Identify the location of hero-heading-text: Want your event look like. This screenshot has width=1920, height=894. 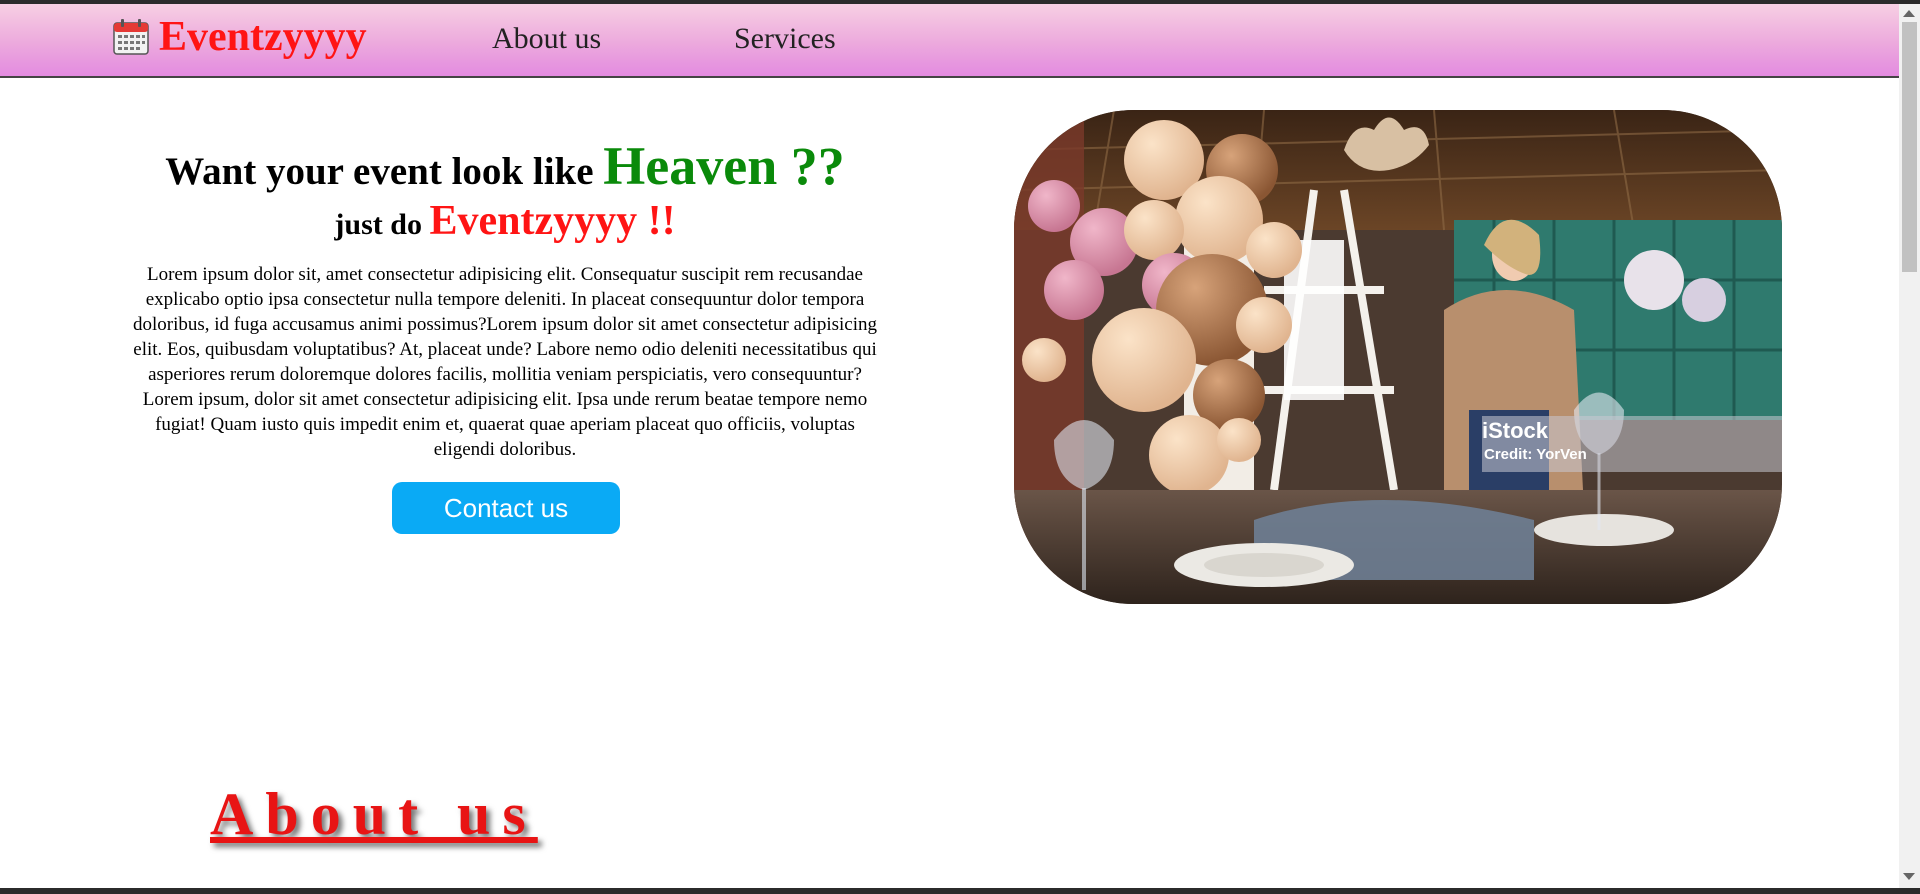
(384, 171).